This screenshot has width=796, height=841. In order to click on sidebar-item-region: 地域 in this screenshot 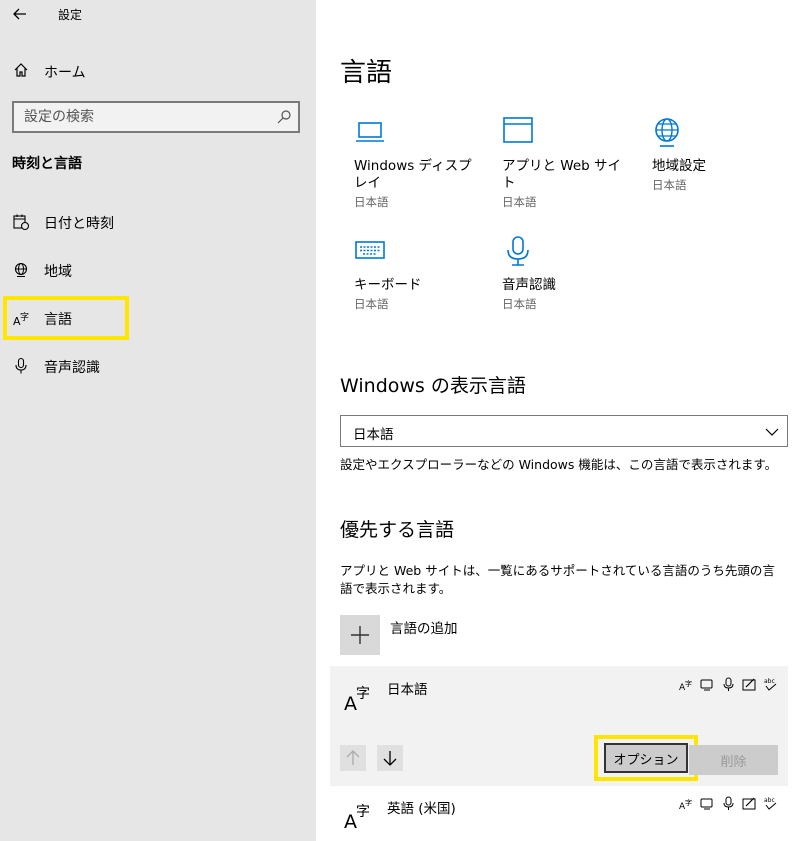, I will do `click(158, 270)`.